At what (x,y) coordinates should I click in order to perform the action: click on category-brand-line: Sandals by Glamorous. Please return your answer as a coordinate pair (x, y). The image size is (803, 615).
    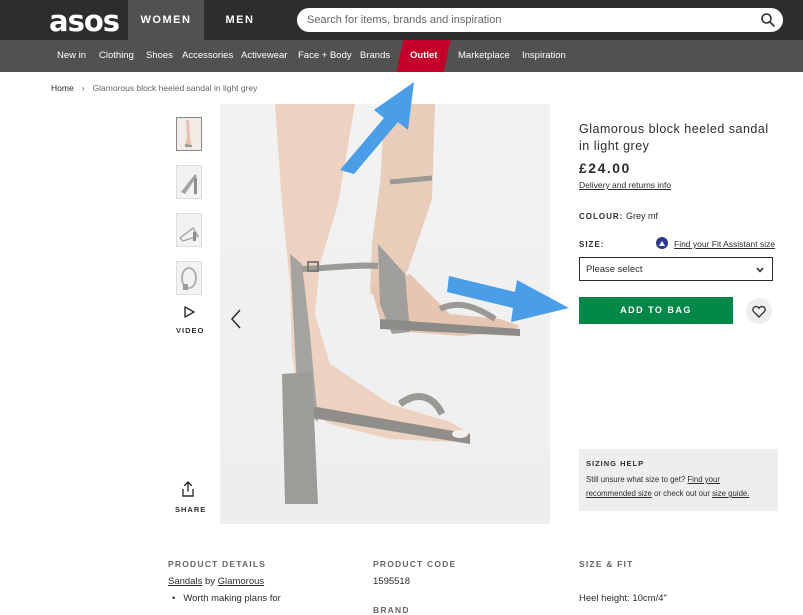
    Looking at the image, I should click on (216, 581).